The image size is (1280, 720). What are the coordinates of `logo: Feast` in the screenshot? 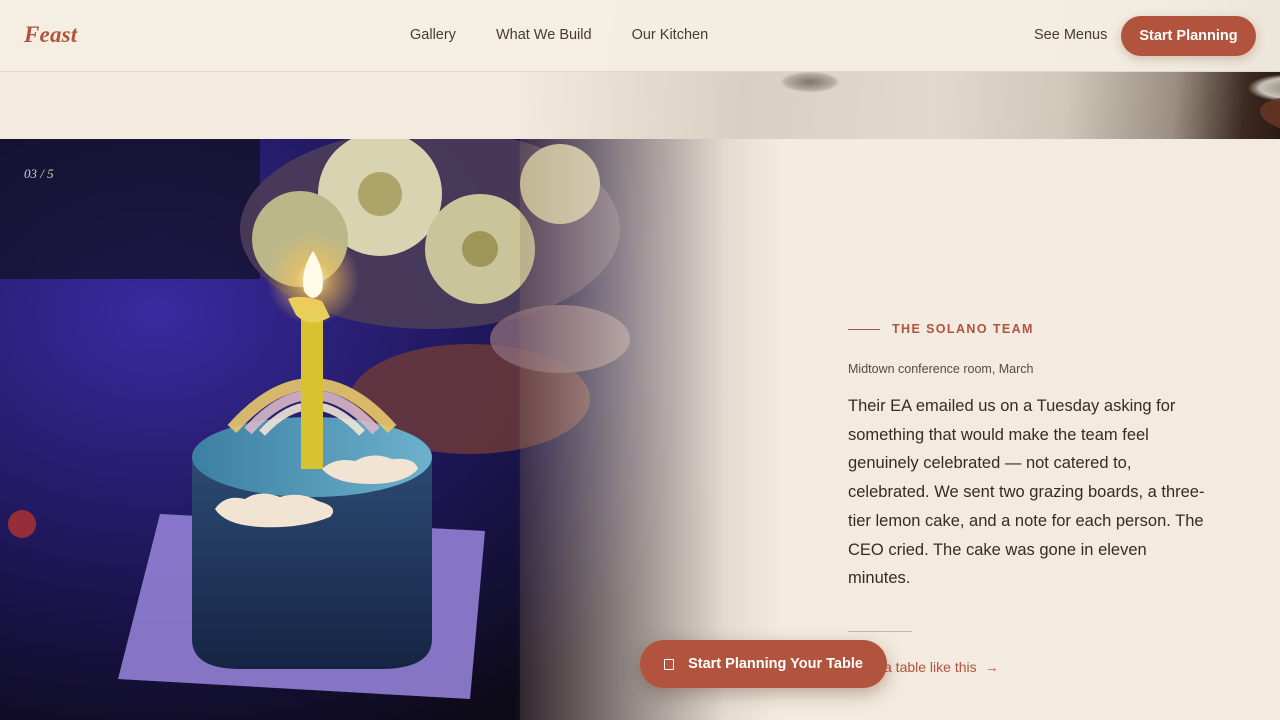 It's located at (50, 35).